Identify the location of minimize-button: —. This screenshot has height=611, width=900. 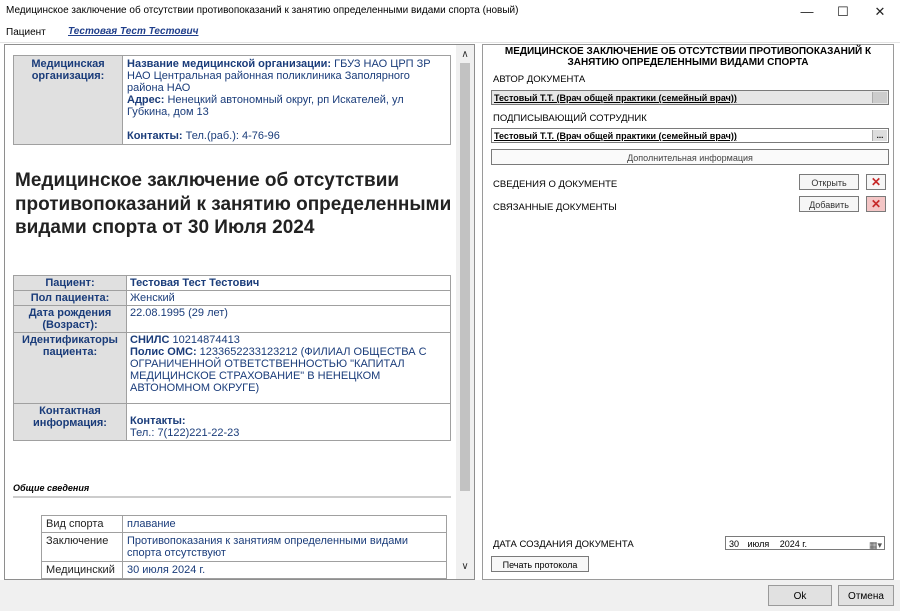
(807, 12).